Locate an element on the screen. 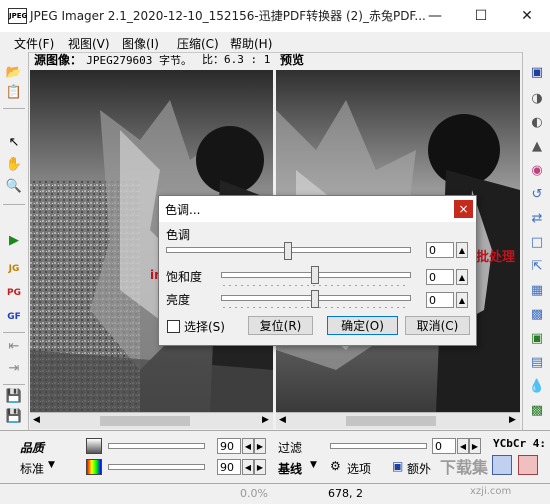 The height and width of the screenshot is (504, 550). reset-button: 复位(R) is located at coordinates (280, 325).